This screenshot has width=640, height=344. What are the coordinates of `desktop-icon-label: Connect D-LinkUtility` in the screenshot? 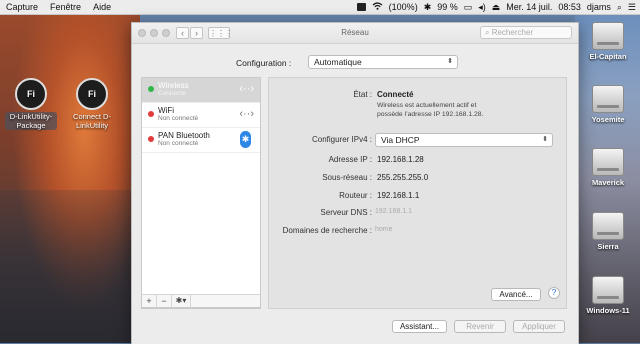 It's located at (92, 121).